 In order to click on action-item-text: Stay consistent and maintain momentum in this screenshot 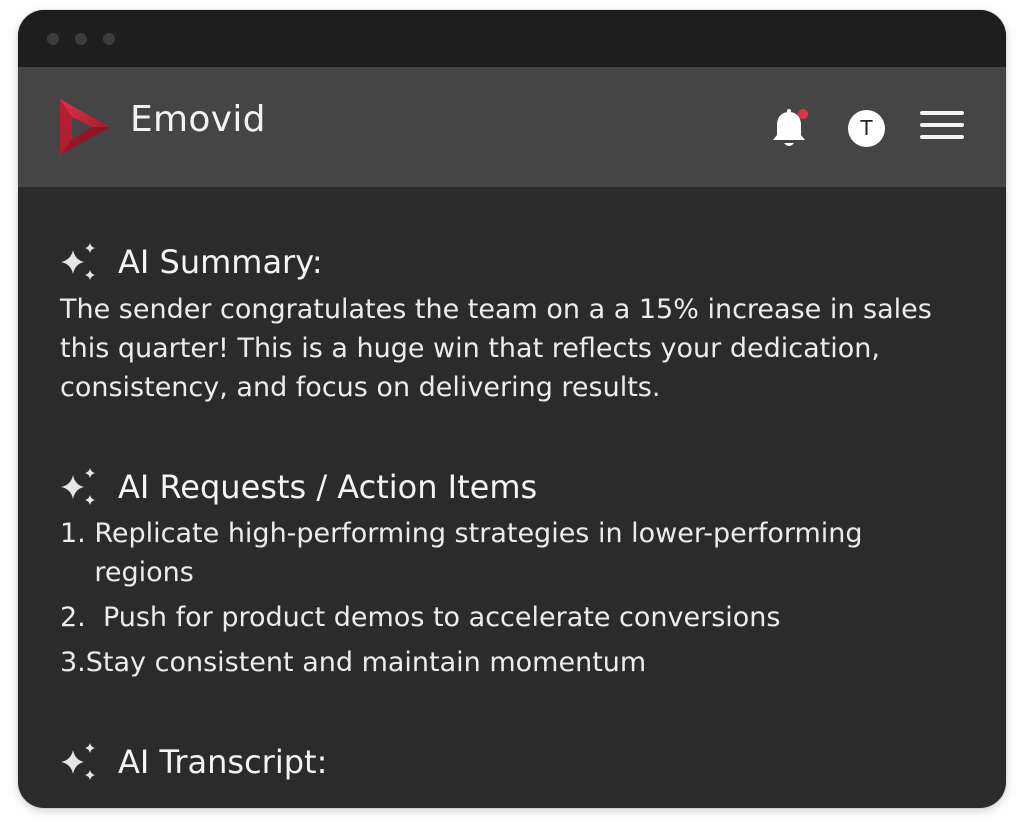, I will do `click(366, 662)`.